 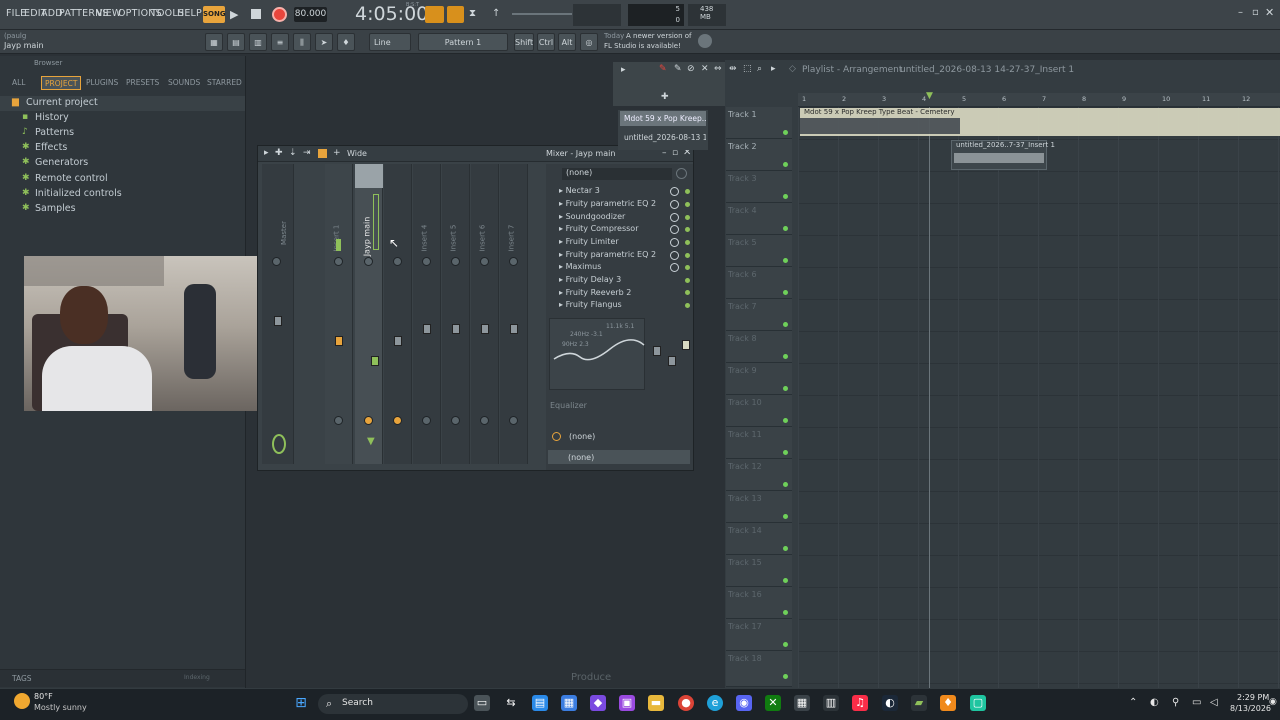 I want to click on pl-arrow-icon: ▸, so click(x=623, y=70).